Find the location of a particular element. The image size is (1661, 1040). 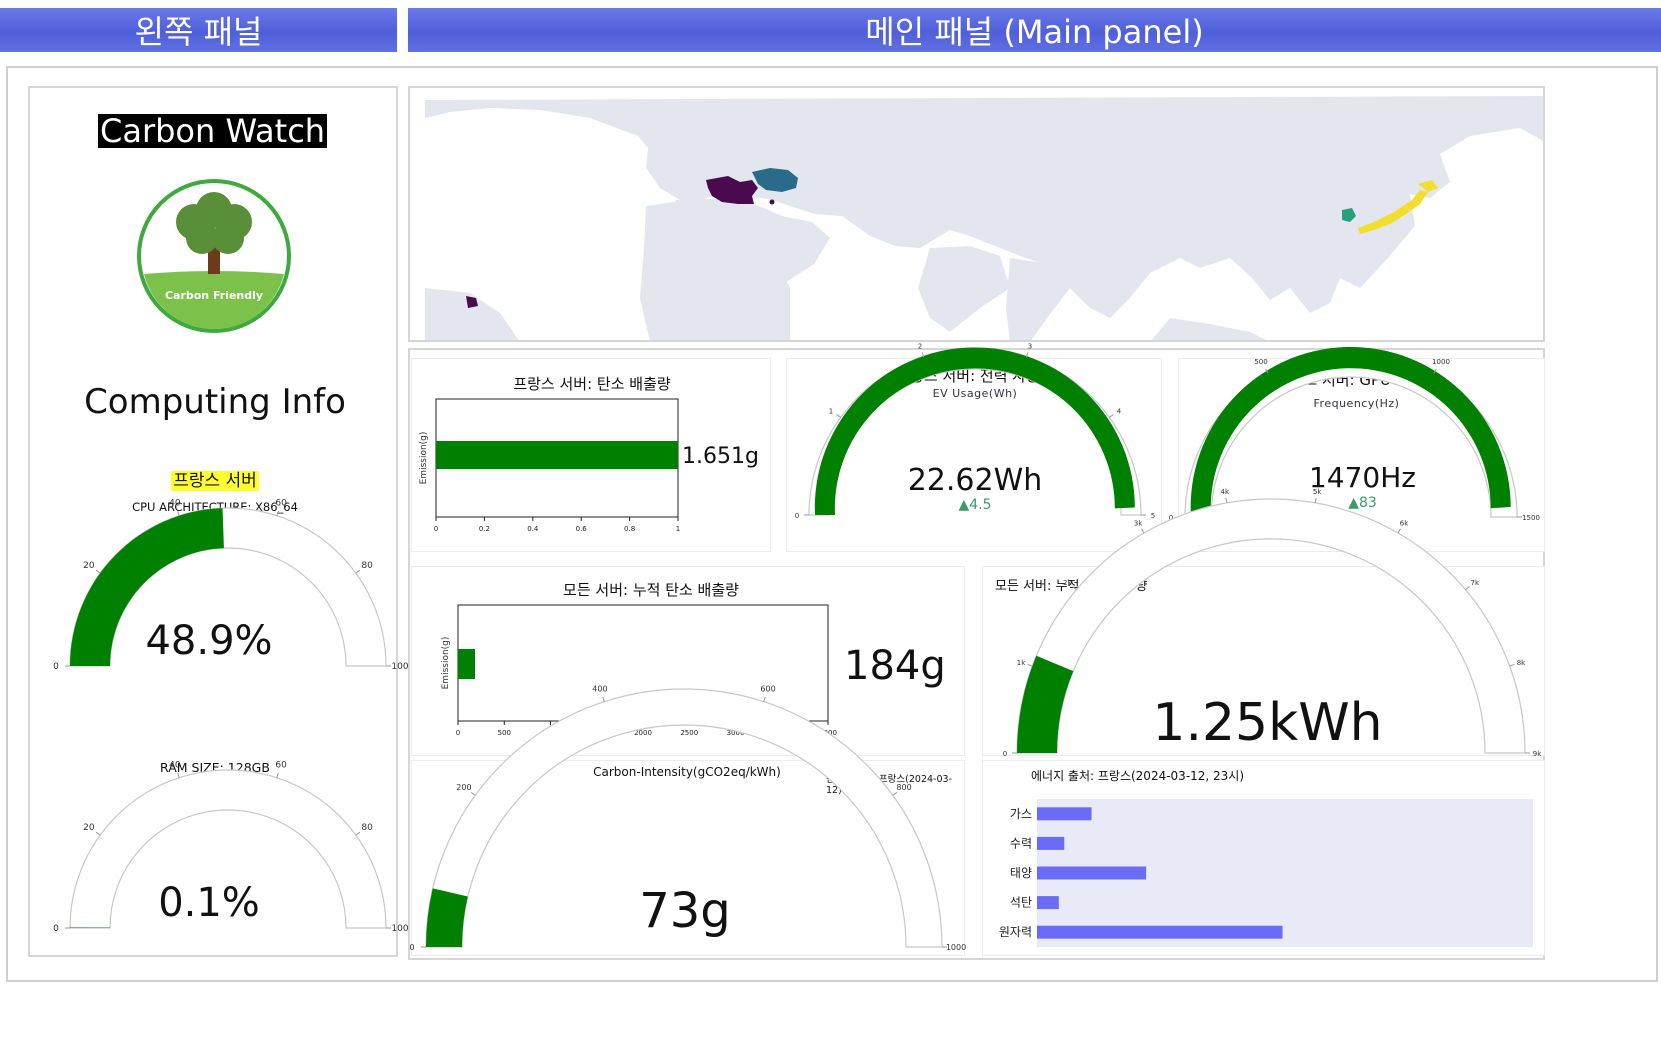

france-gpu-value: 1470Hz is located at coordinates (1362, 477).